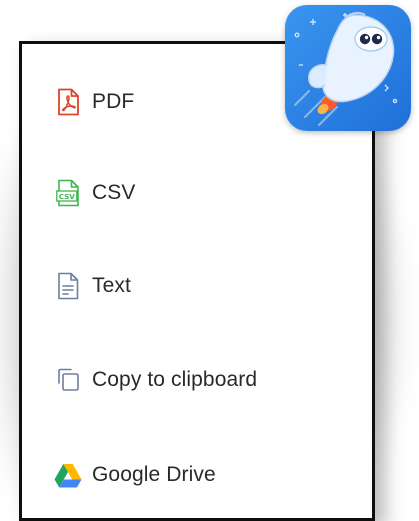  I want to click on csv-file-icon: CSV, so click(68, 193).